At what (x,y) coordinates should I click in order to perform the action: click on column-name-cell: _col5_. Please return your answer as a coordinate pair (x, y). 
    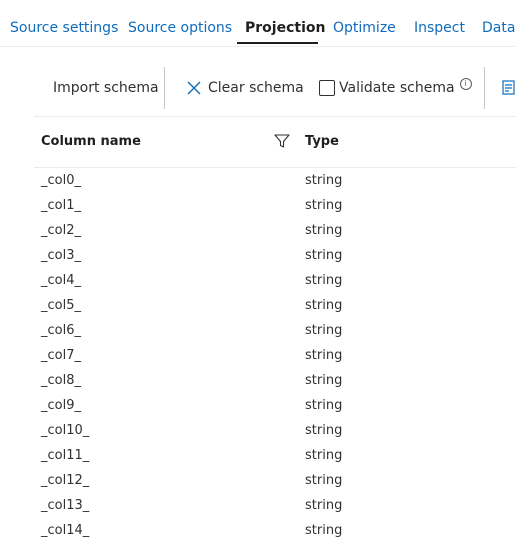
    Looking at the image, I should click on (61, 305).